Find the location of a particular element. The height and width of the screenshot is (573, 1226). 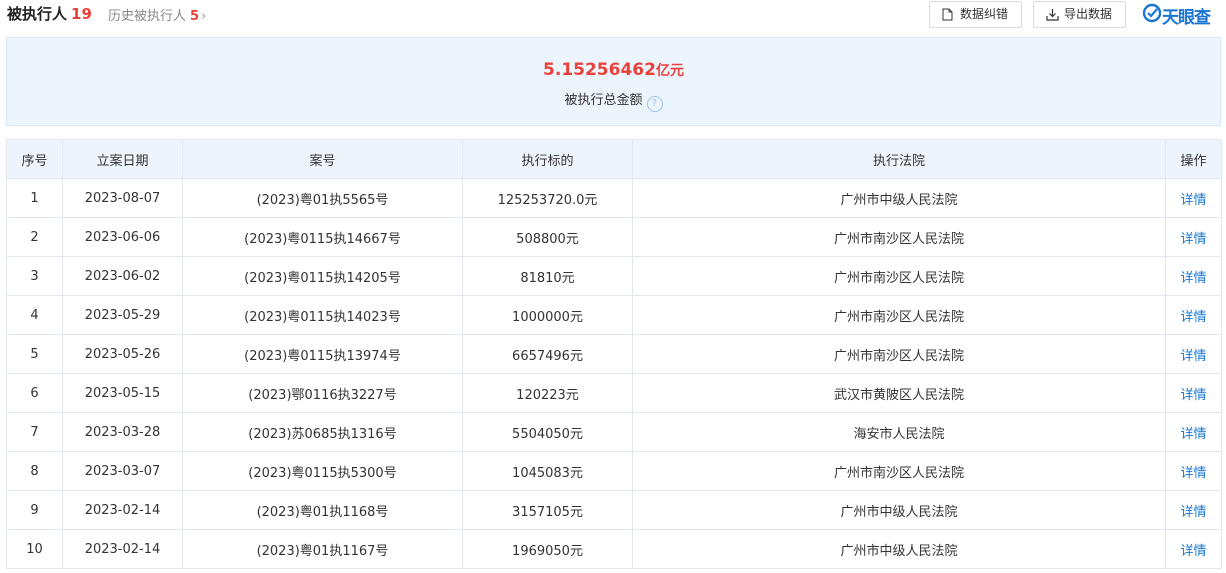

export-data-label: 导出数据 is located at coordinates (1088, 14).